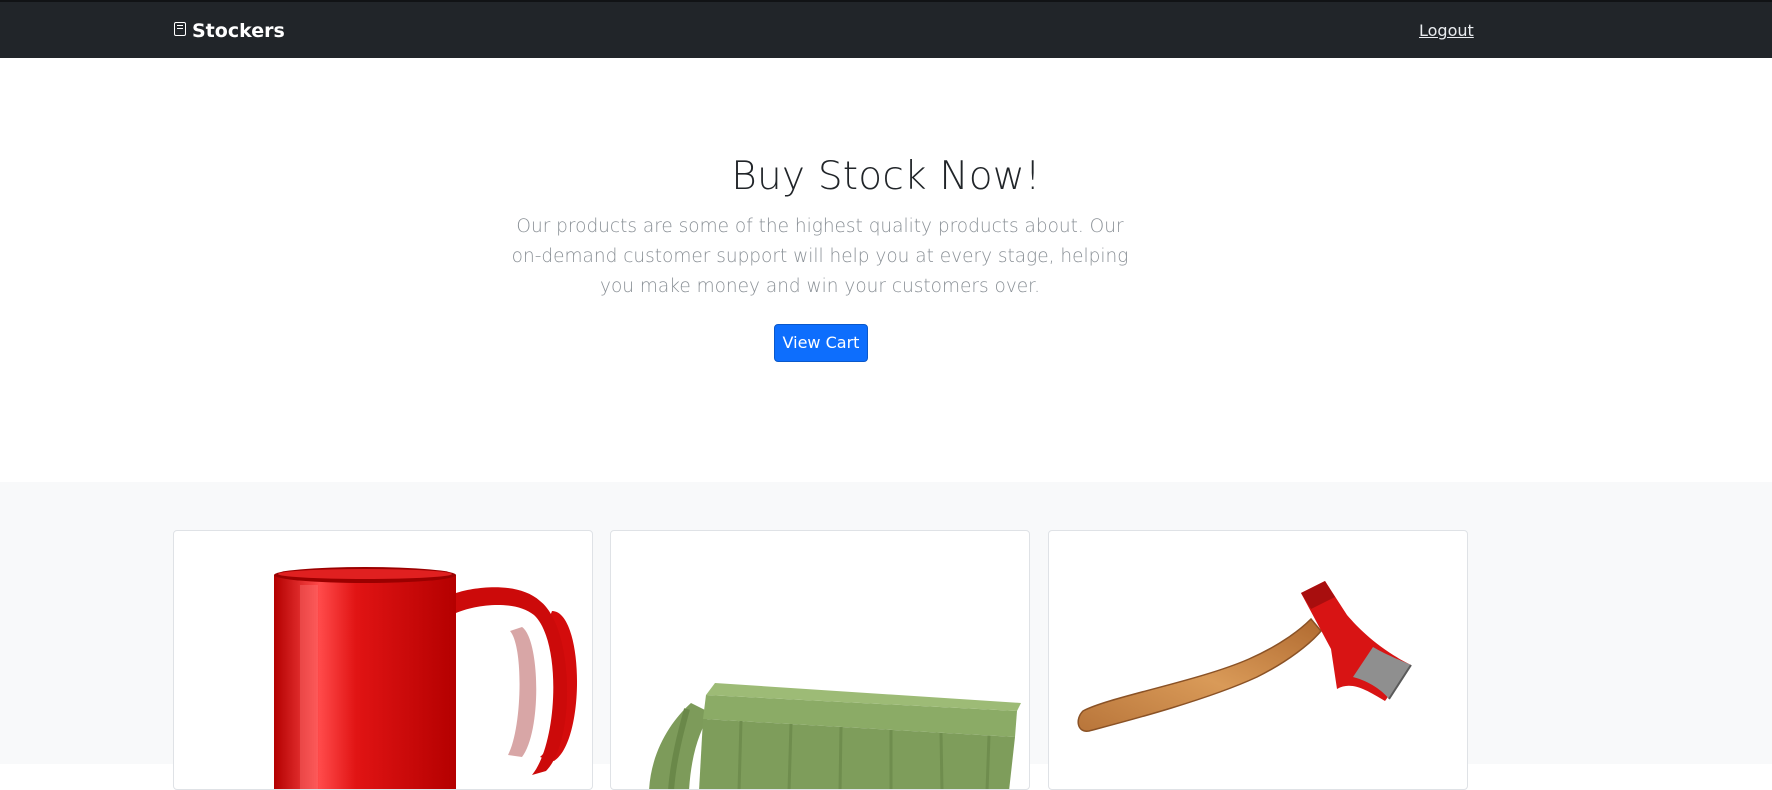  I want to click on brand-link: Stockers, so click(229, 31).